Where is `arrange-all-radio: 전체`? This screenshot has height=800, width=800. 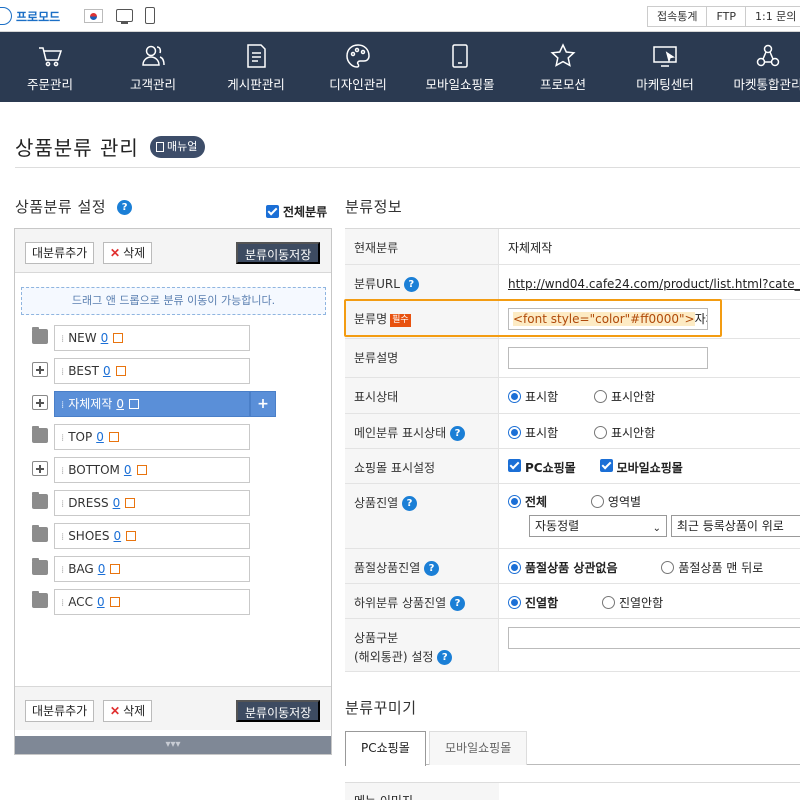
arrange-all-radio: 전체 is located at coordinates (527, 502).